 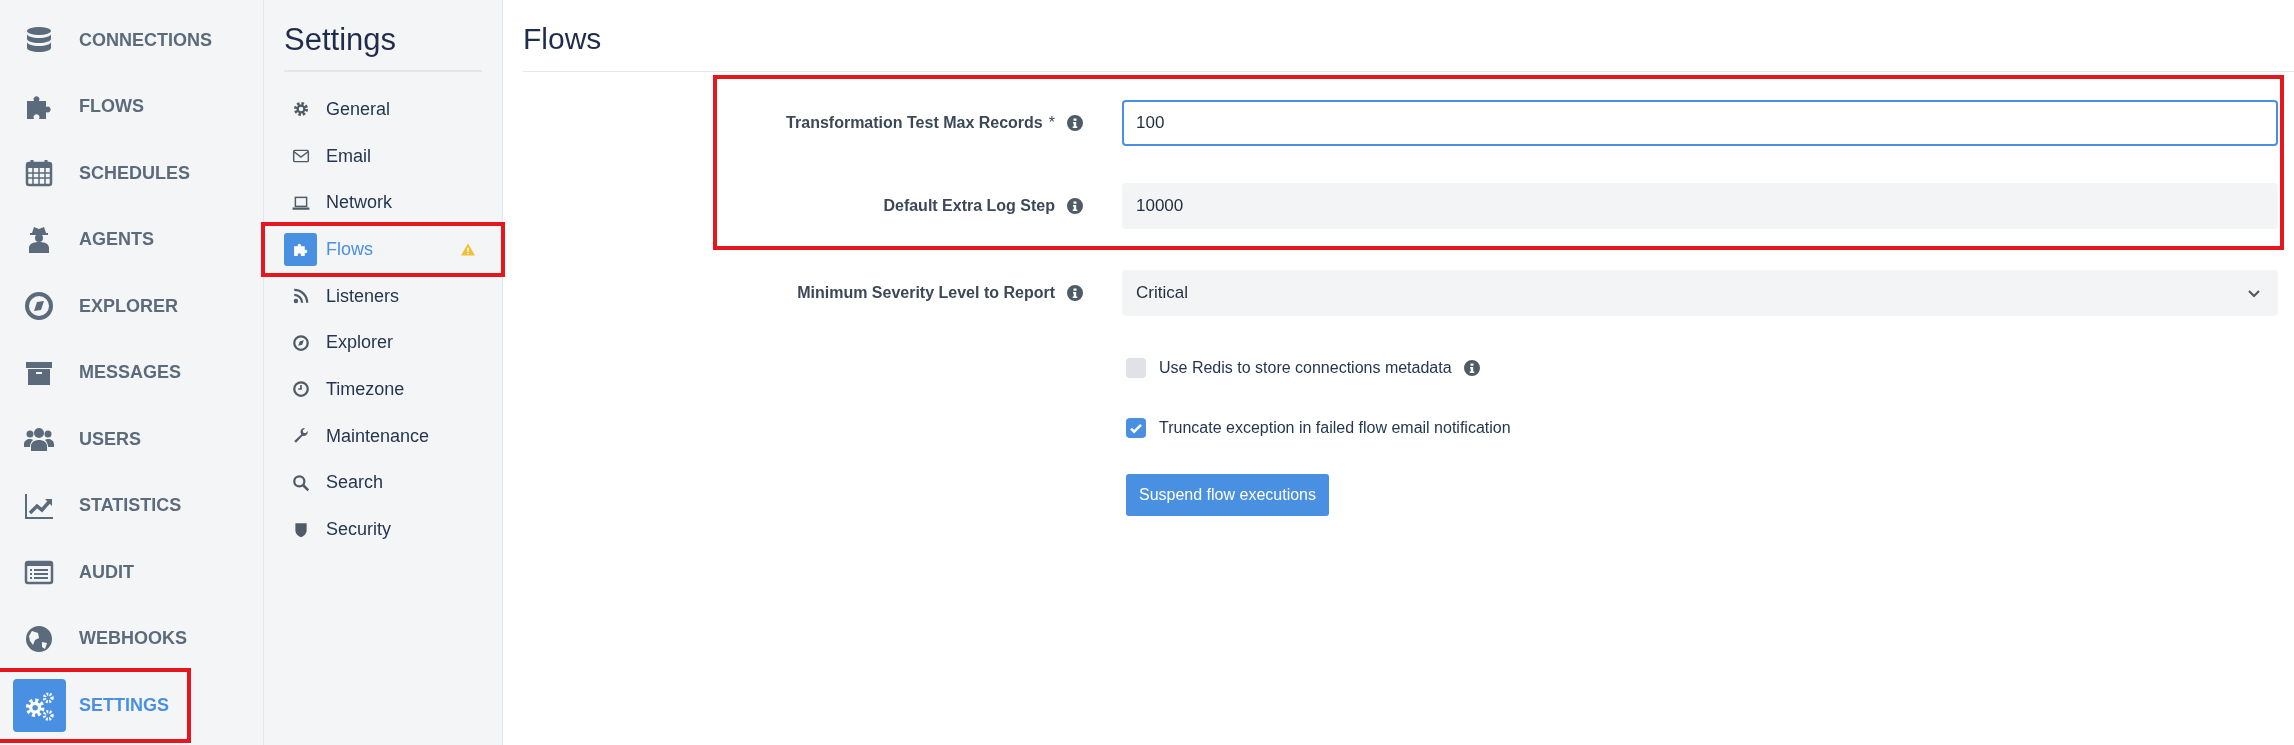 What do you see at coordinates (1408, 36) in the screenshot?
I see `page-title: Flows` at bounding box center [1408, 36].